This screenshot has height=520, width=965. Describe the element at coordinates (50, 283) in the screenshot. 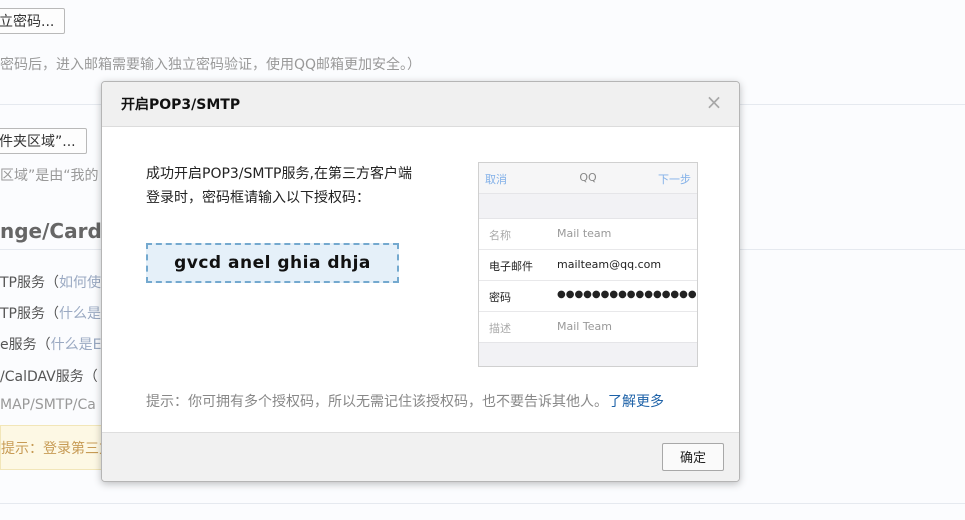

I see `service-row-pop3: TP服务（如何使` at that location.